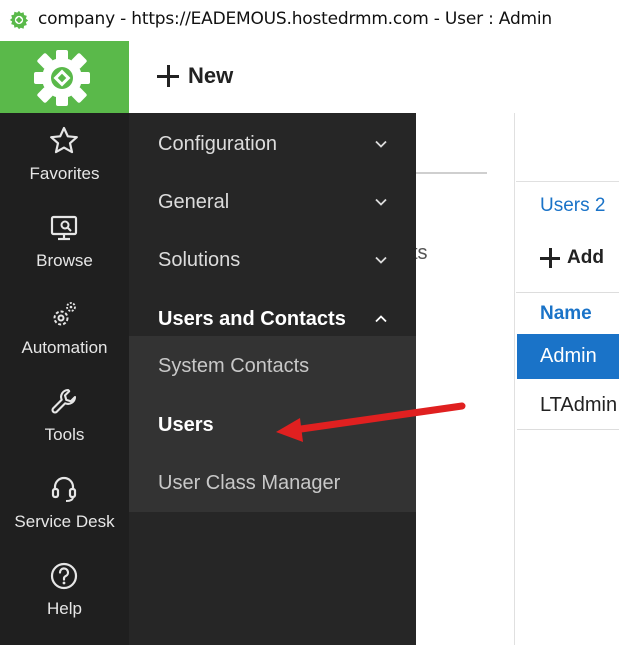 This screenshot has height=645, width=619. I want to click on help-icon, so click(64, 576).